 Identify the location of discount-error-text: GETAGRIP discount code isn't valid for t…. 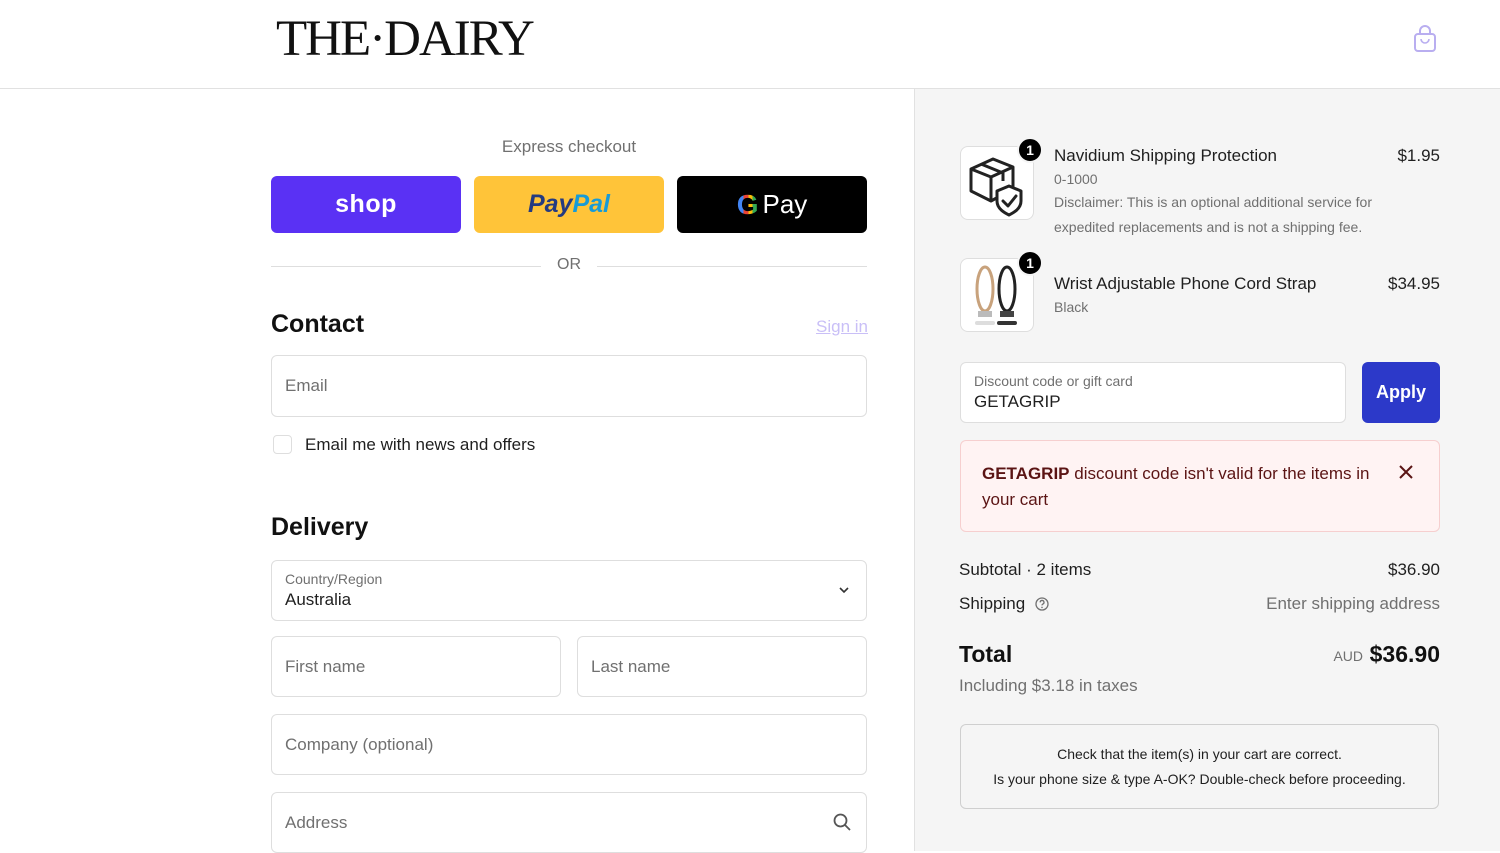
(1177, 487).